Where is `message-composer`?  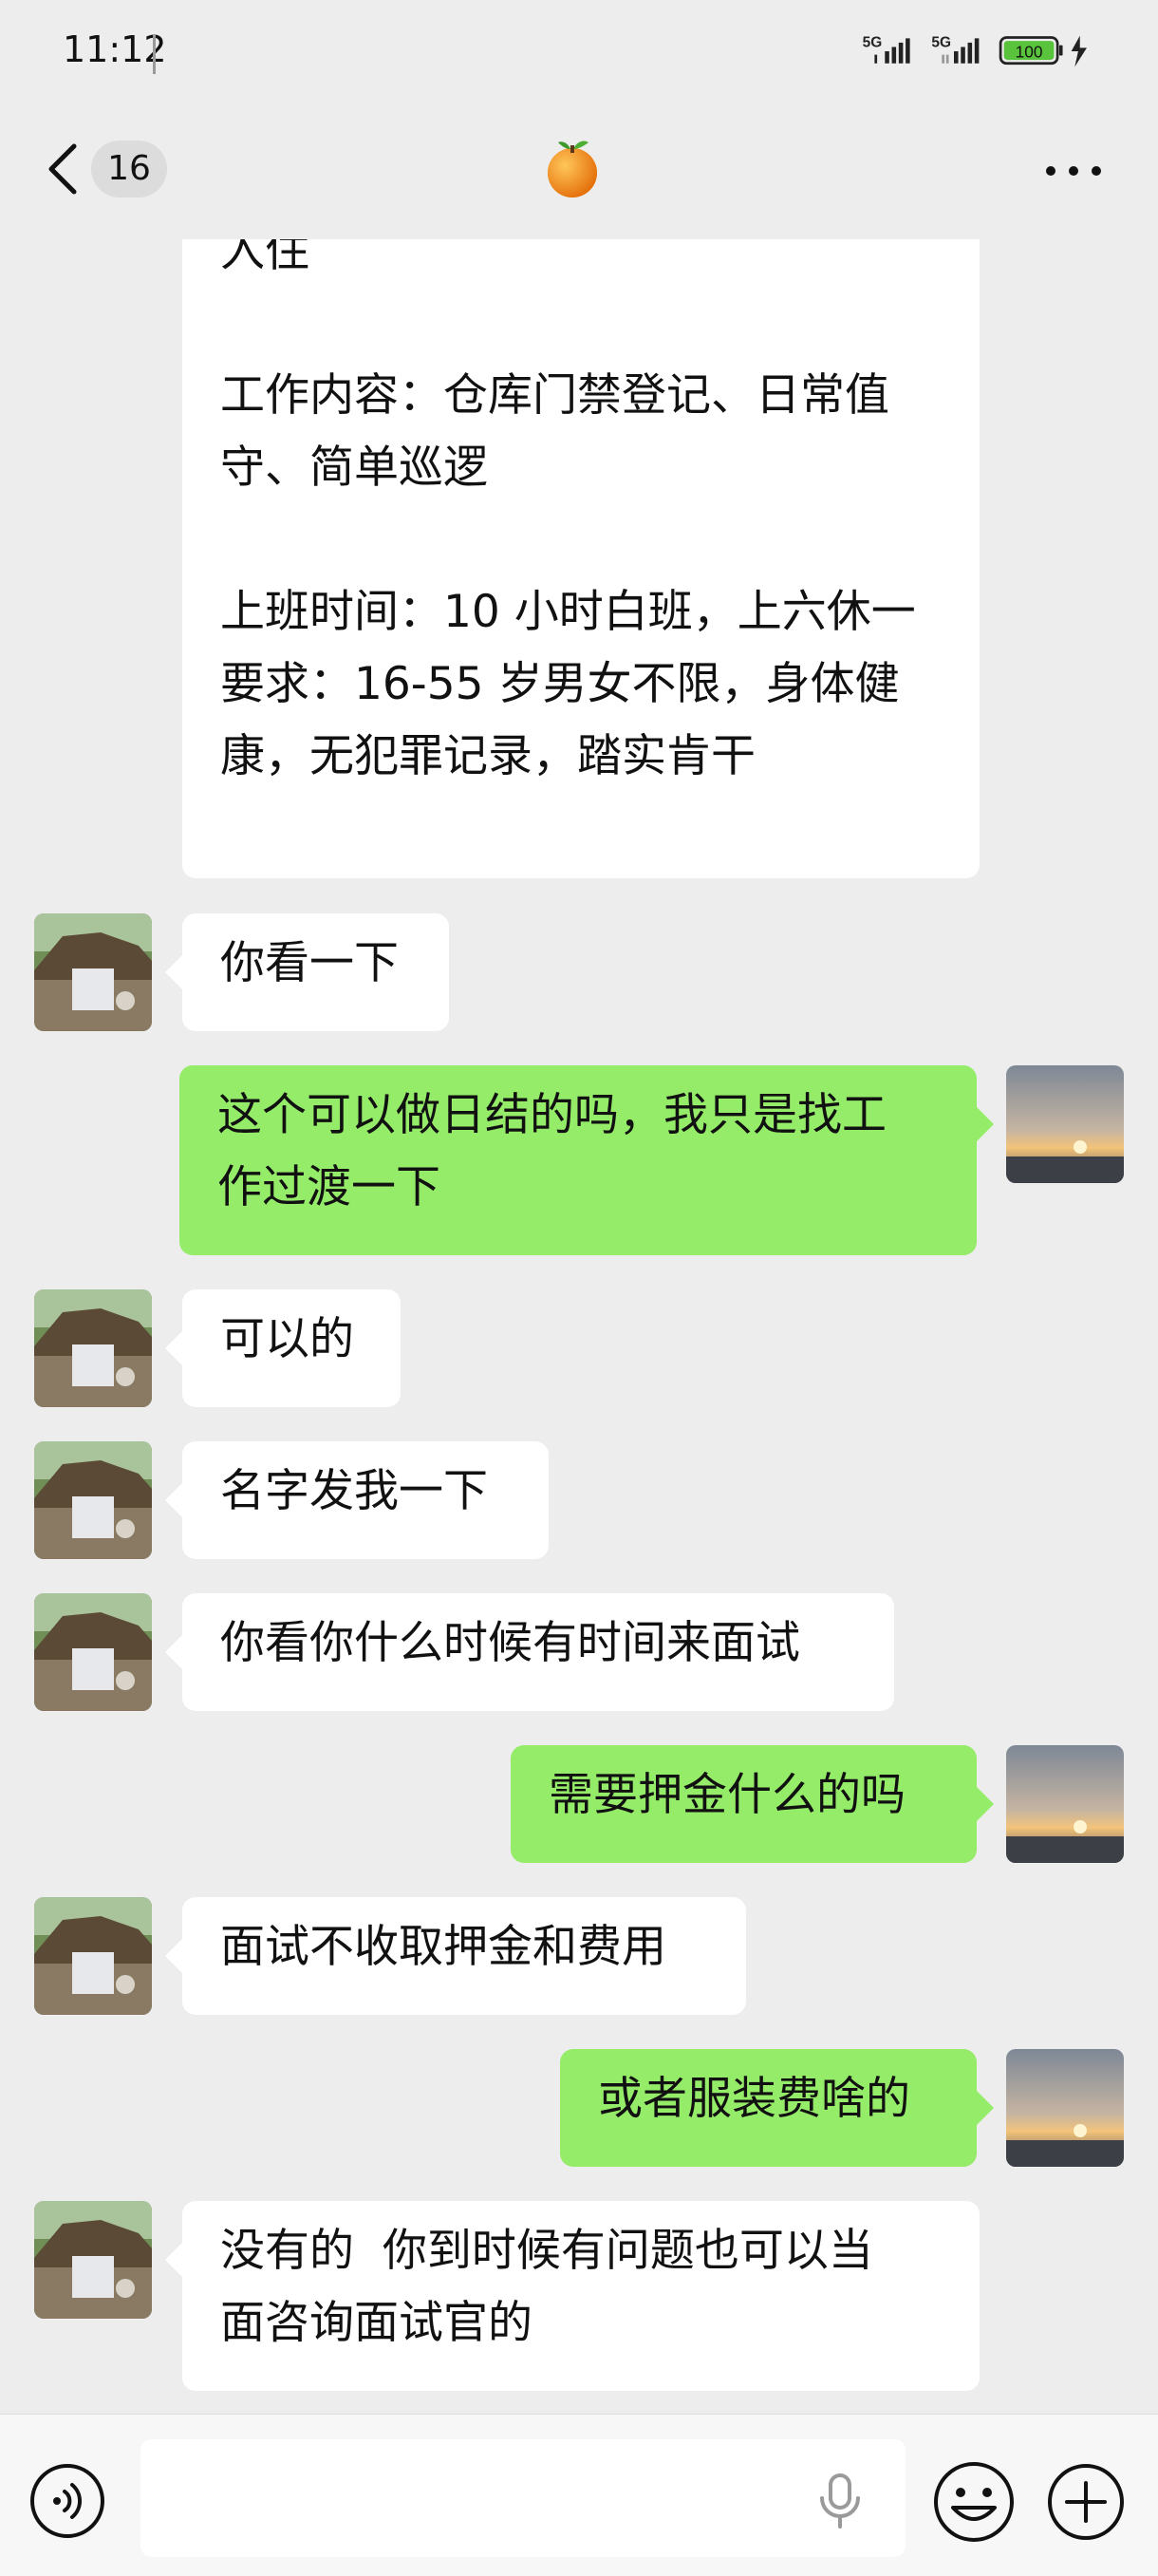 message-composer is located at coordinates (579, 2495).